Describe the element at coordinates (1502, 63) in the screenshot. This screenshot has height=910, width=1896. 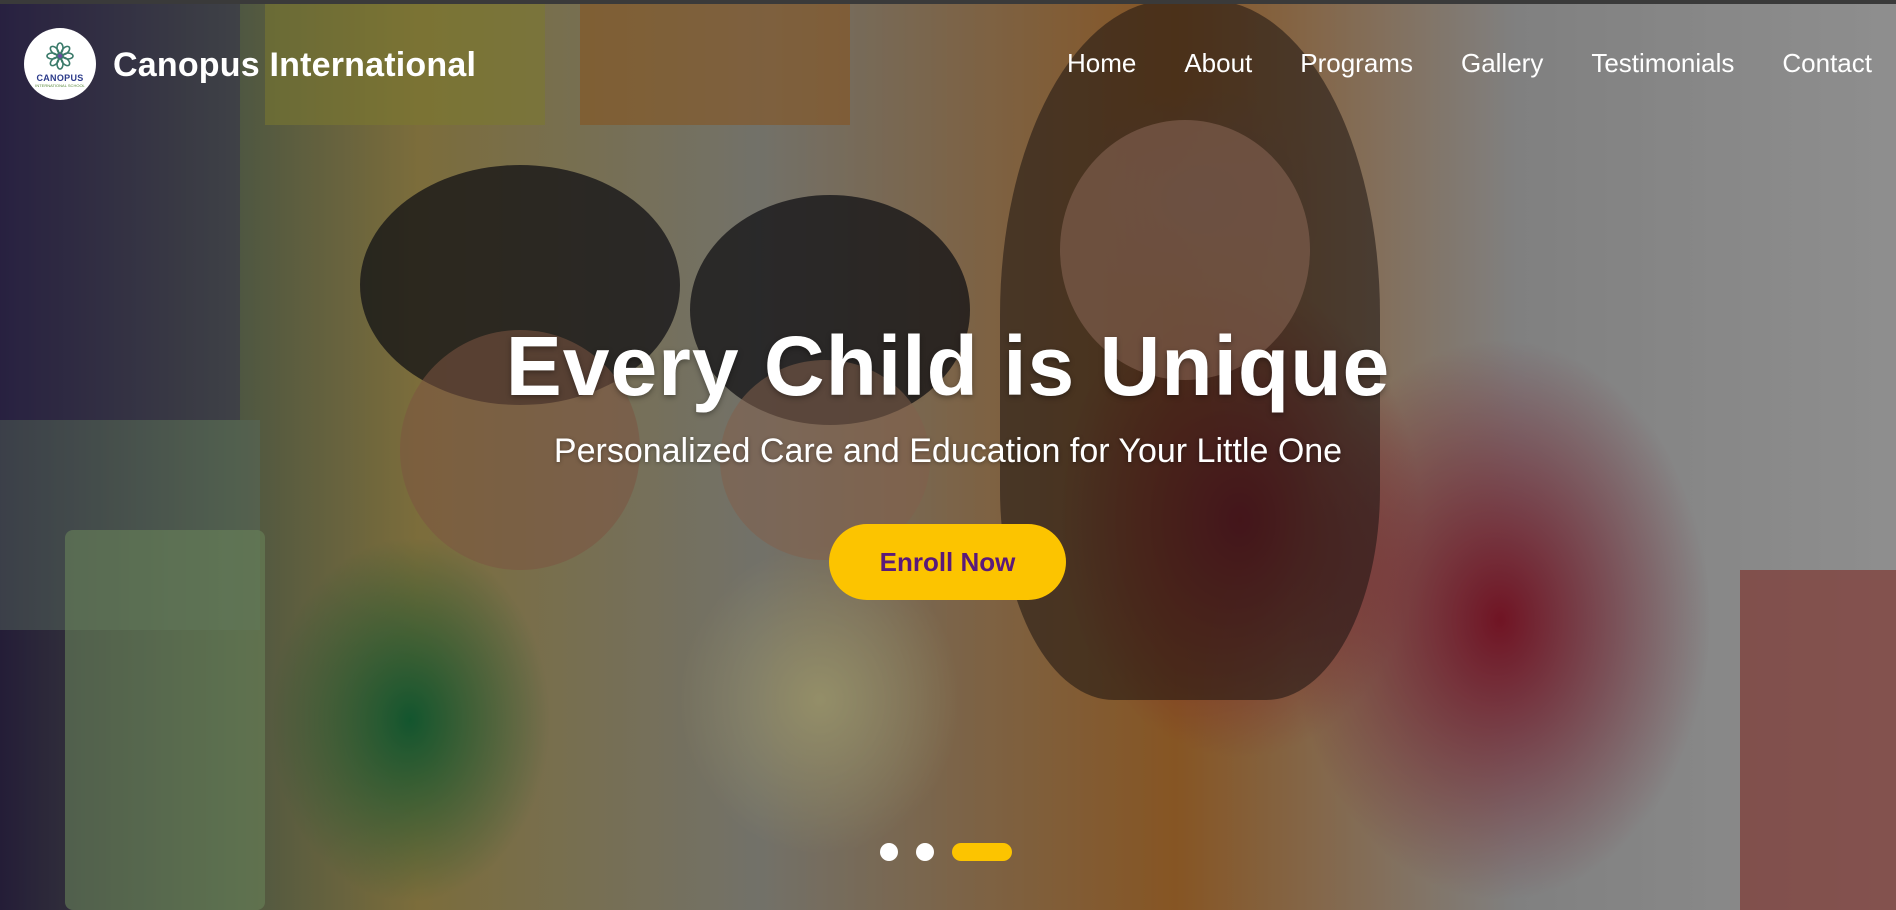
I see `nav-gallery: Gallery` at that location.